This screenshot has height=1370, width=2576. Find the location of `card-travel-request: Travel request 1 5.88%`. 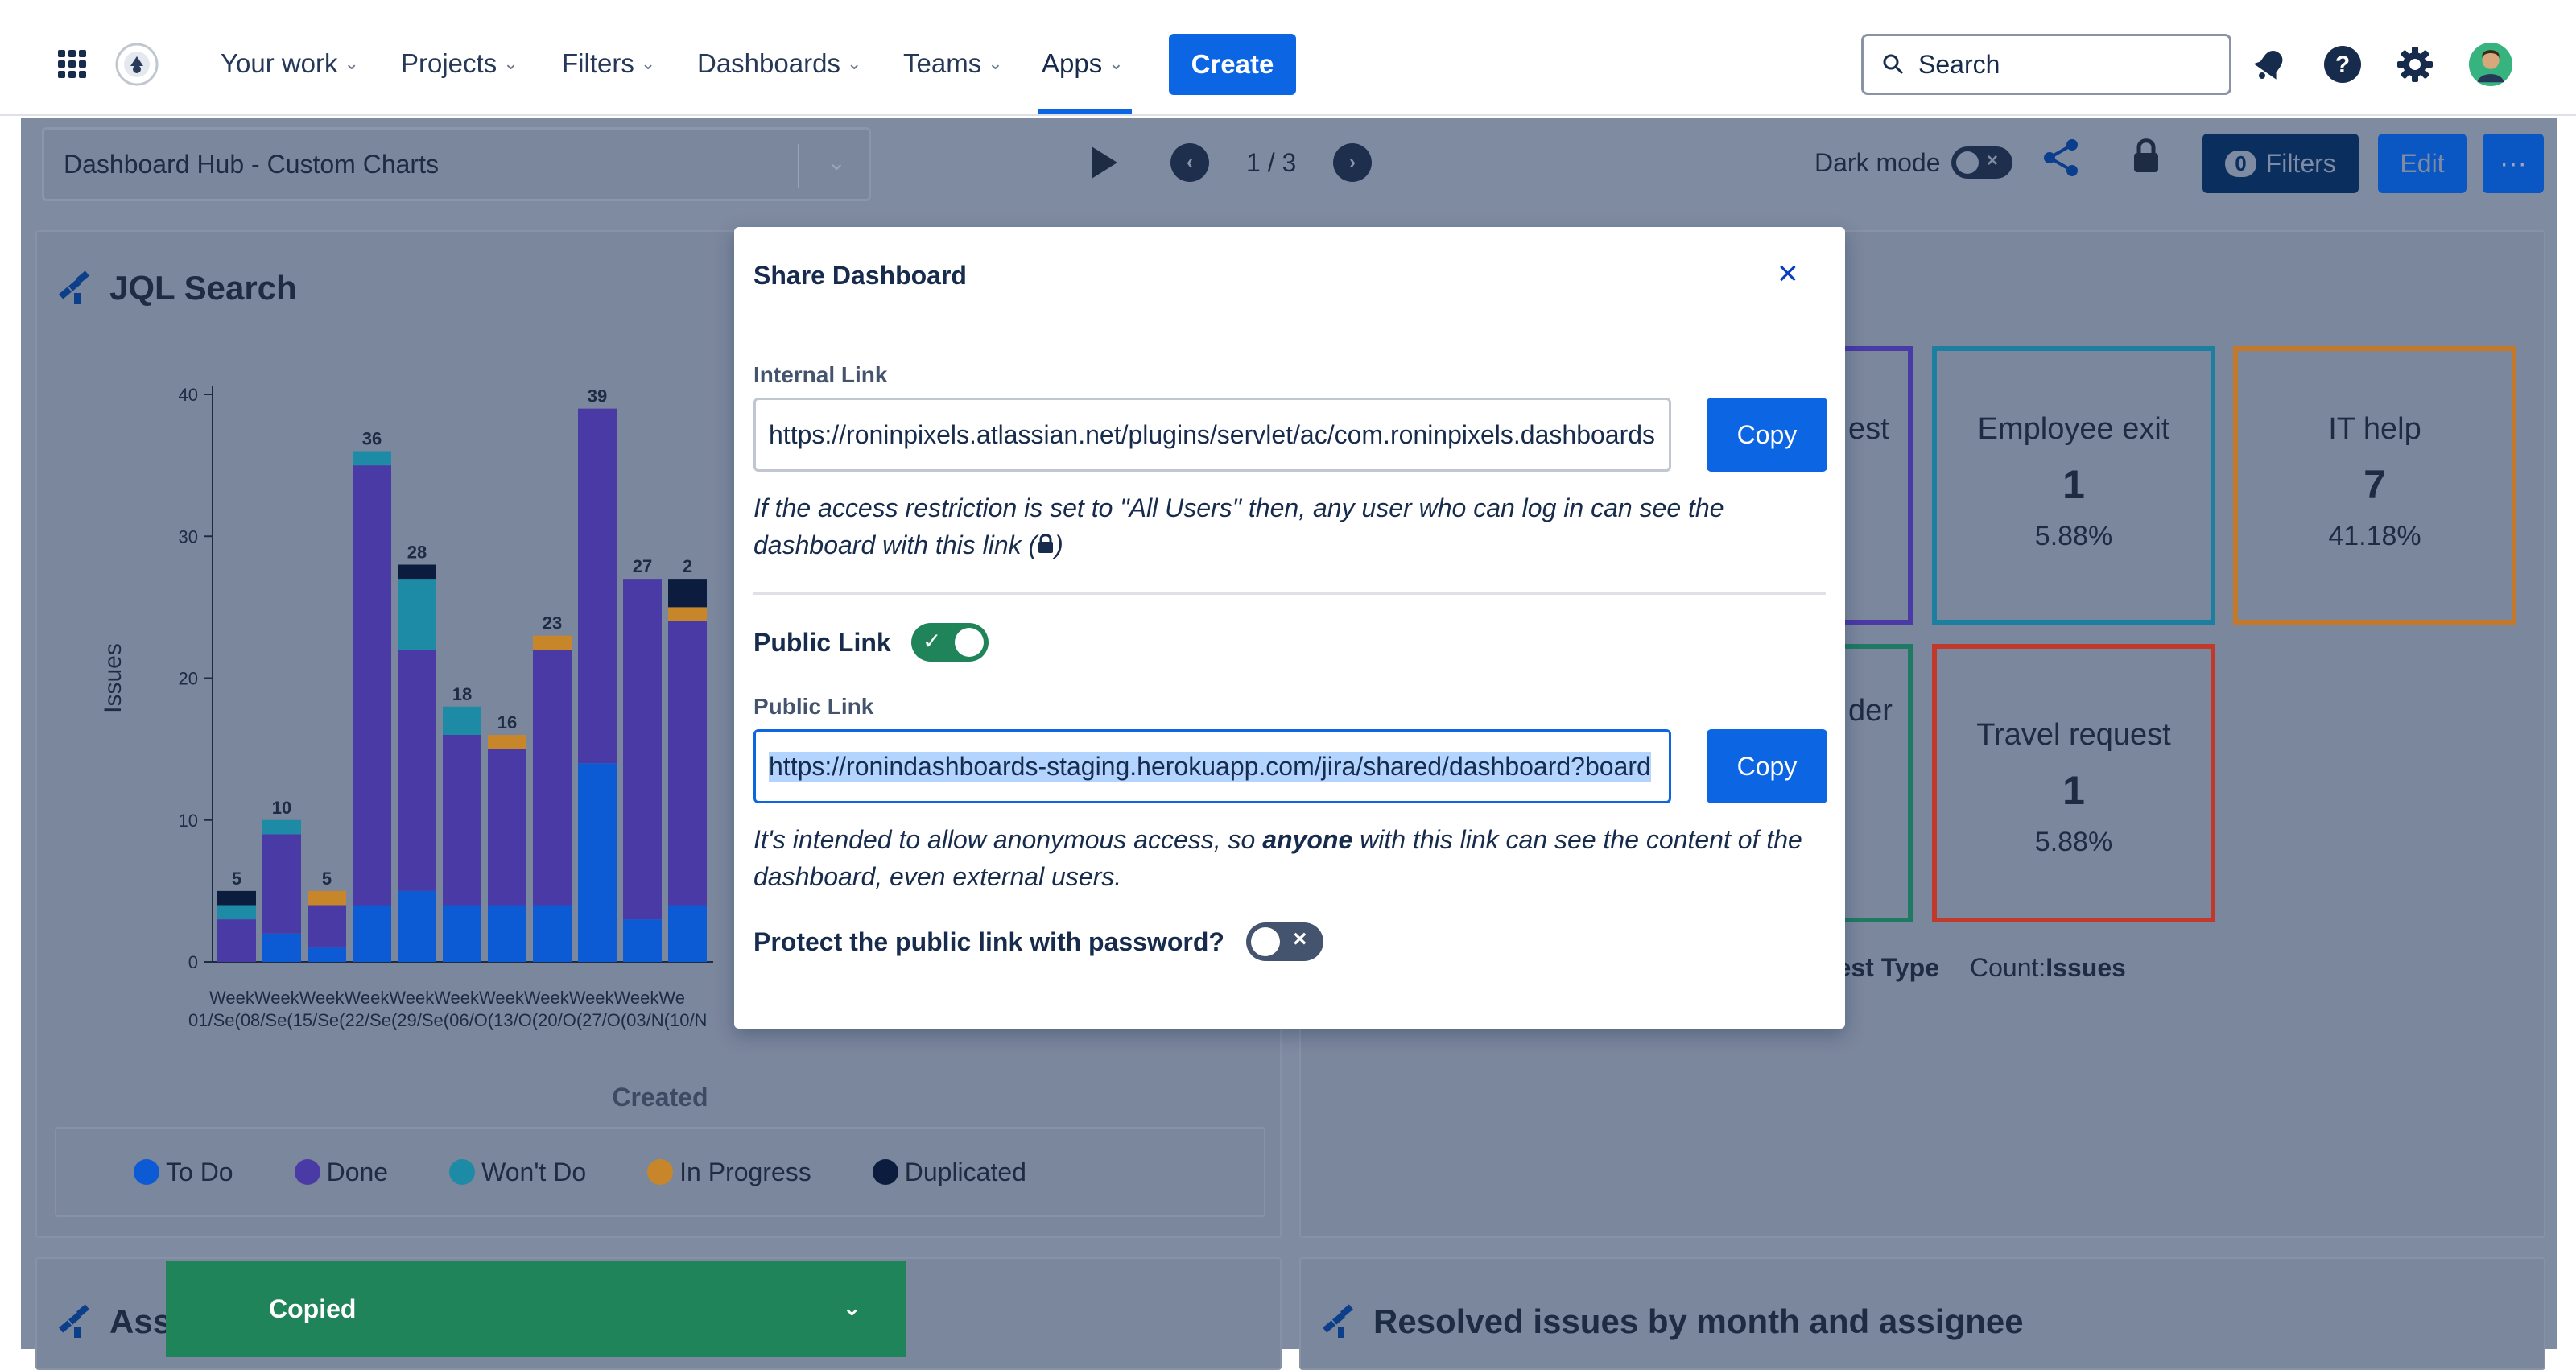

card-travel-request: Travel request 1 5.88% is located at coordinates (2073, 783).